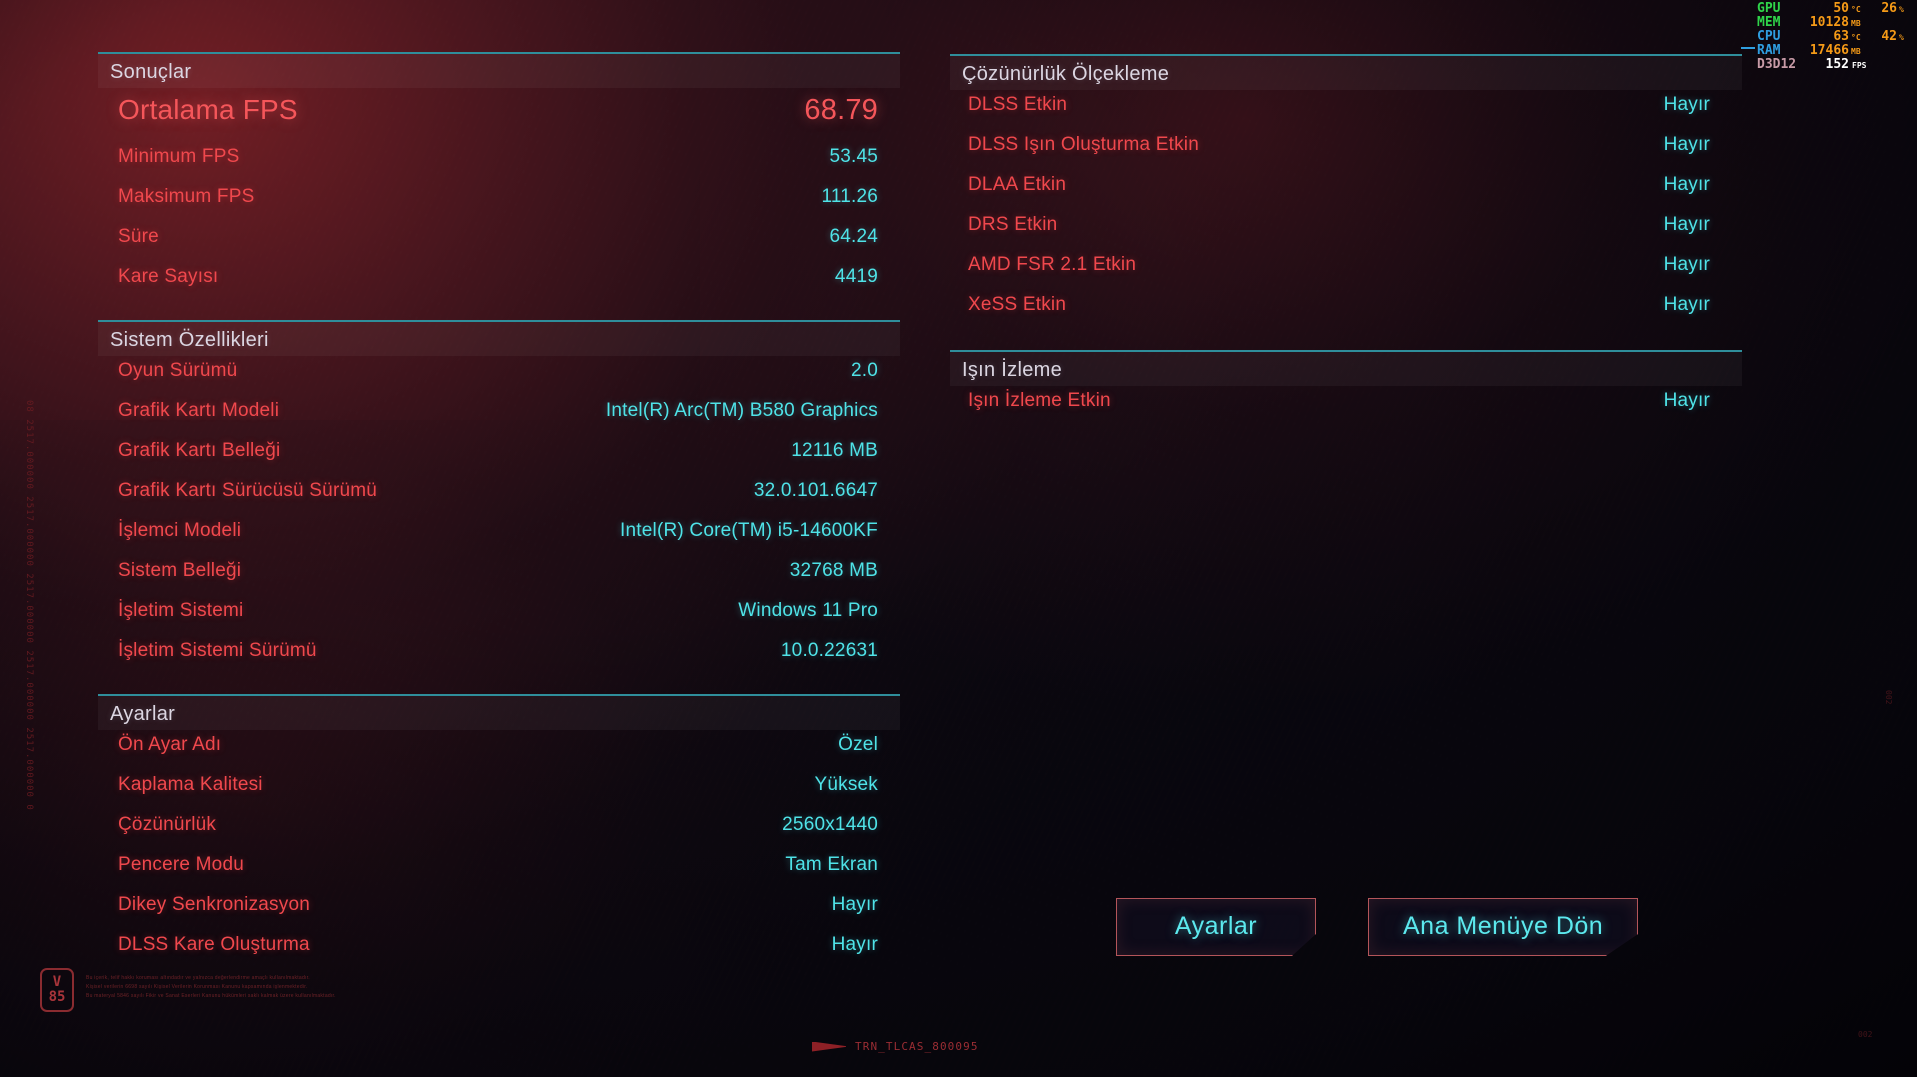 The width and height of the screenshot is (1917, 1077). Describe the element at coordinates (499, 338) in the screenshot. I see `section-header: Sistem Özellikleri` at that location.